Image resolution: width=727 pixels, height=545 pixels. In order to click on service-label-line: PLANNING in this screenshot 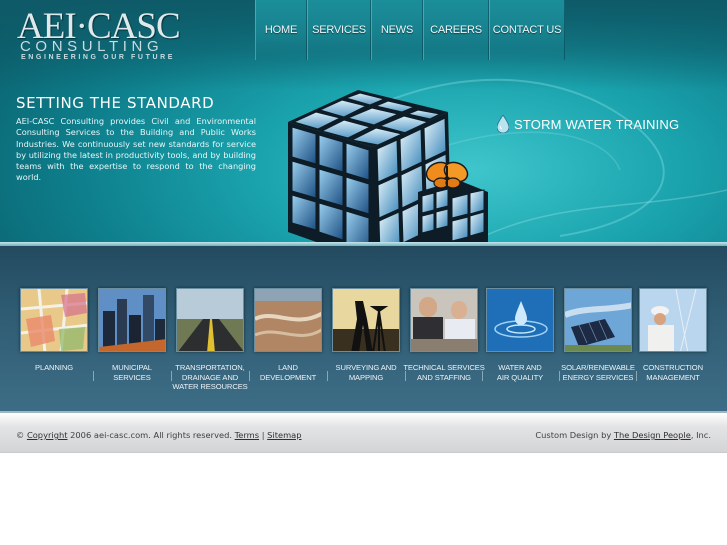, I will do `click(54, 367)`.